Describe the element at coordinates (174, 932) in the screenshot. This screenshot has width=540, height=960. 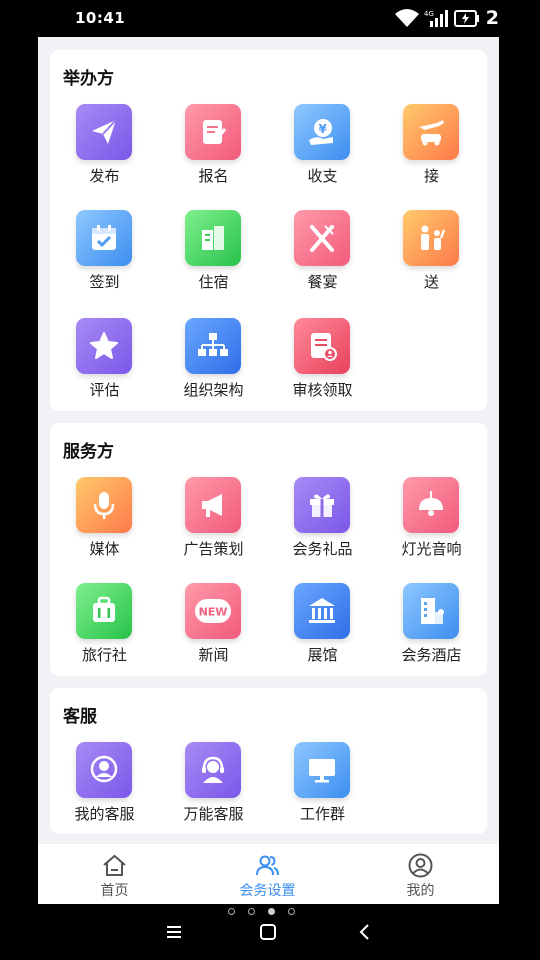
I see `menu-icon` at that location.